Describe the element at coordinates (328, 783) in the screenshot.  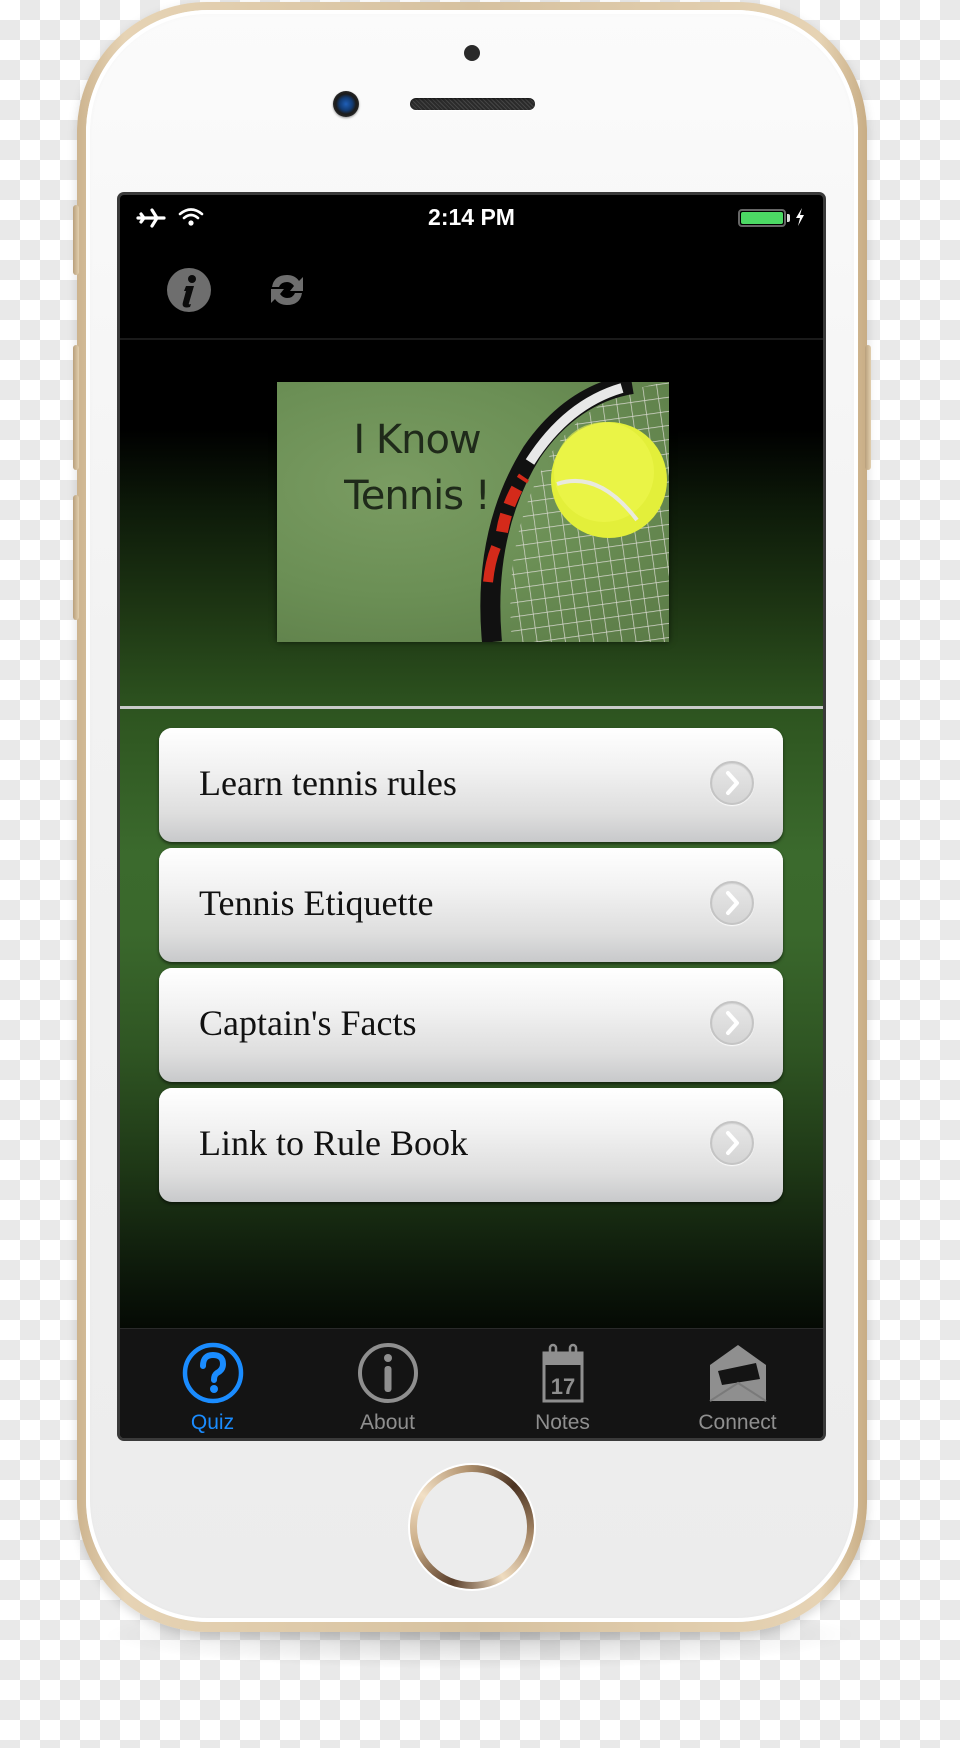
I see `menu-button-label: Learn tennis rules` at that location.